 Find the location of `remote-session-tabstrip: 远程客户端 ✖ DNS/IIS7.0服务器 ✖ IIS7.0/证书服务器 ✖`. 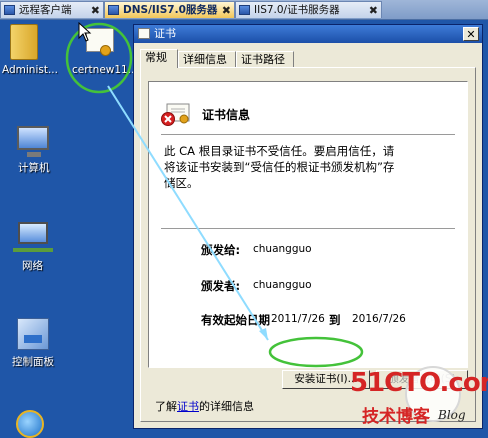

remote-session-tabstrip: 远程客户端 ✖ DNS/IIS7.0服务器 ✖ IIS7.0/证书服务器 ✖ is located at coordinates (244, 10).